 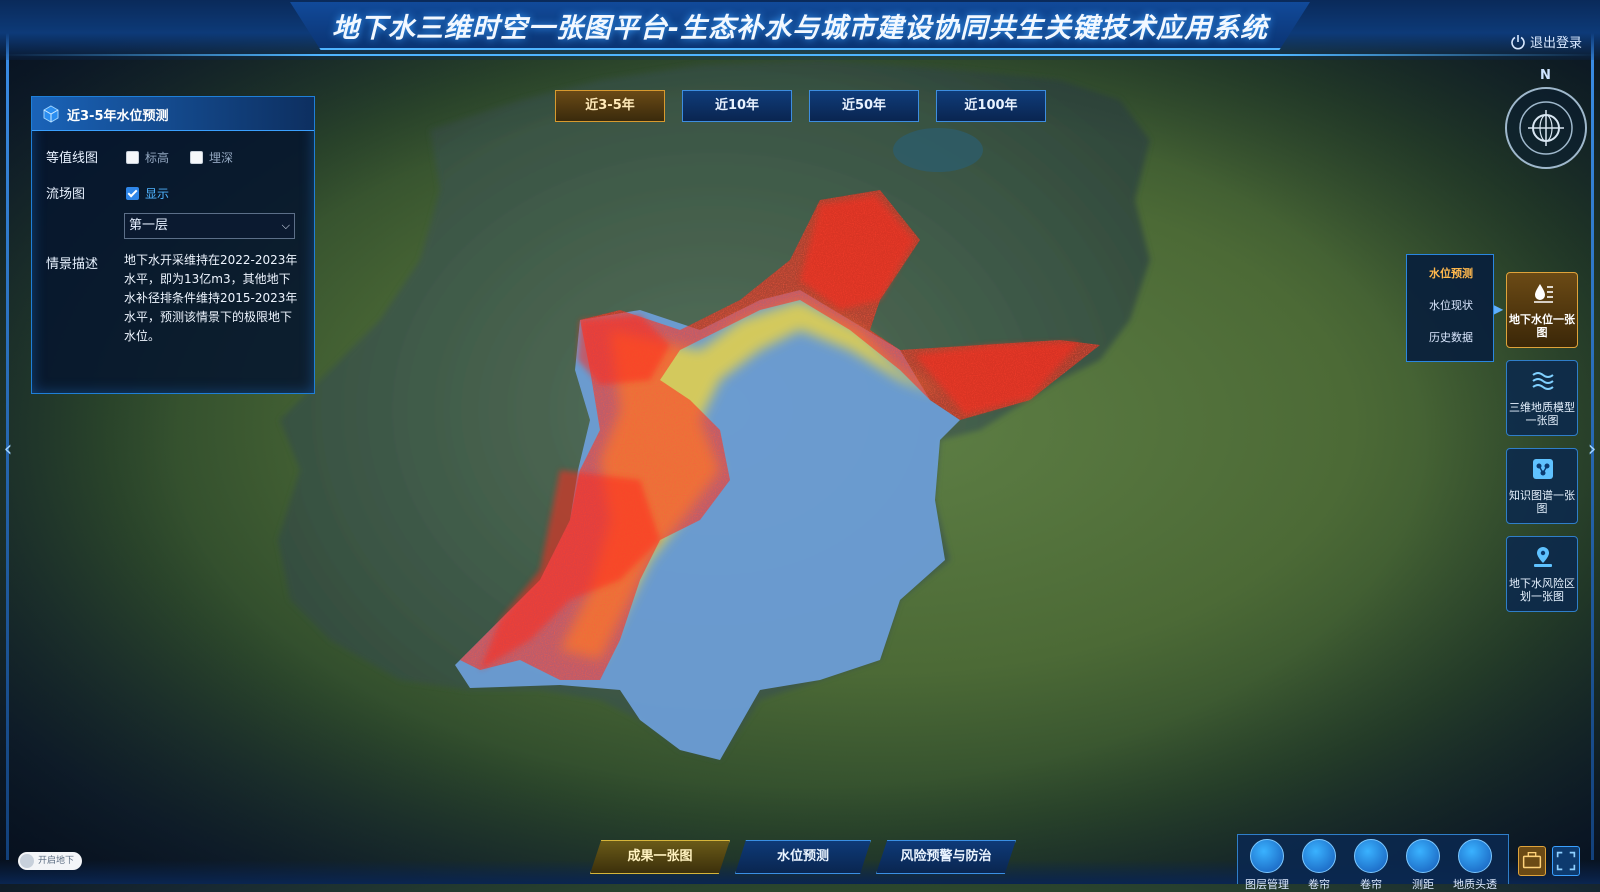 I want to click on compass-icon, so click(x=1546, y=128).